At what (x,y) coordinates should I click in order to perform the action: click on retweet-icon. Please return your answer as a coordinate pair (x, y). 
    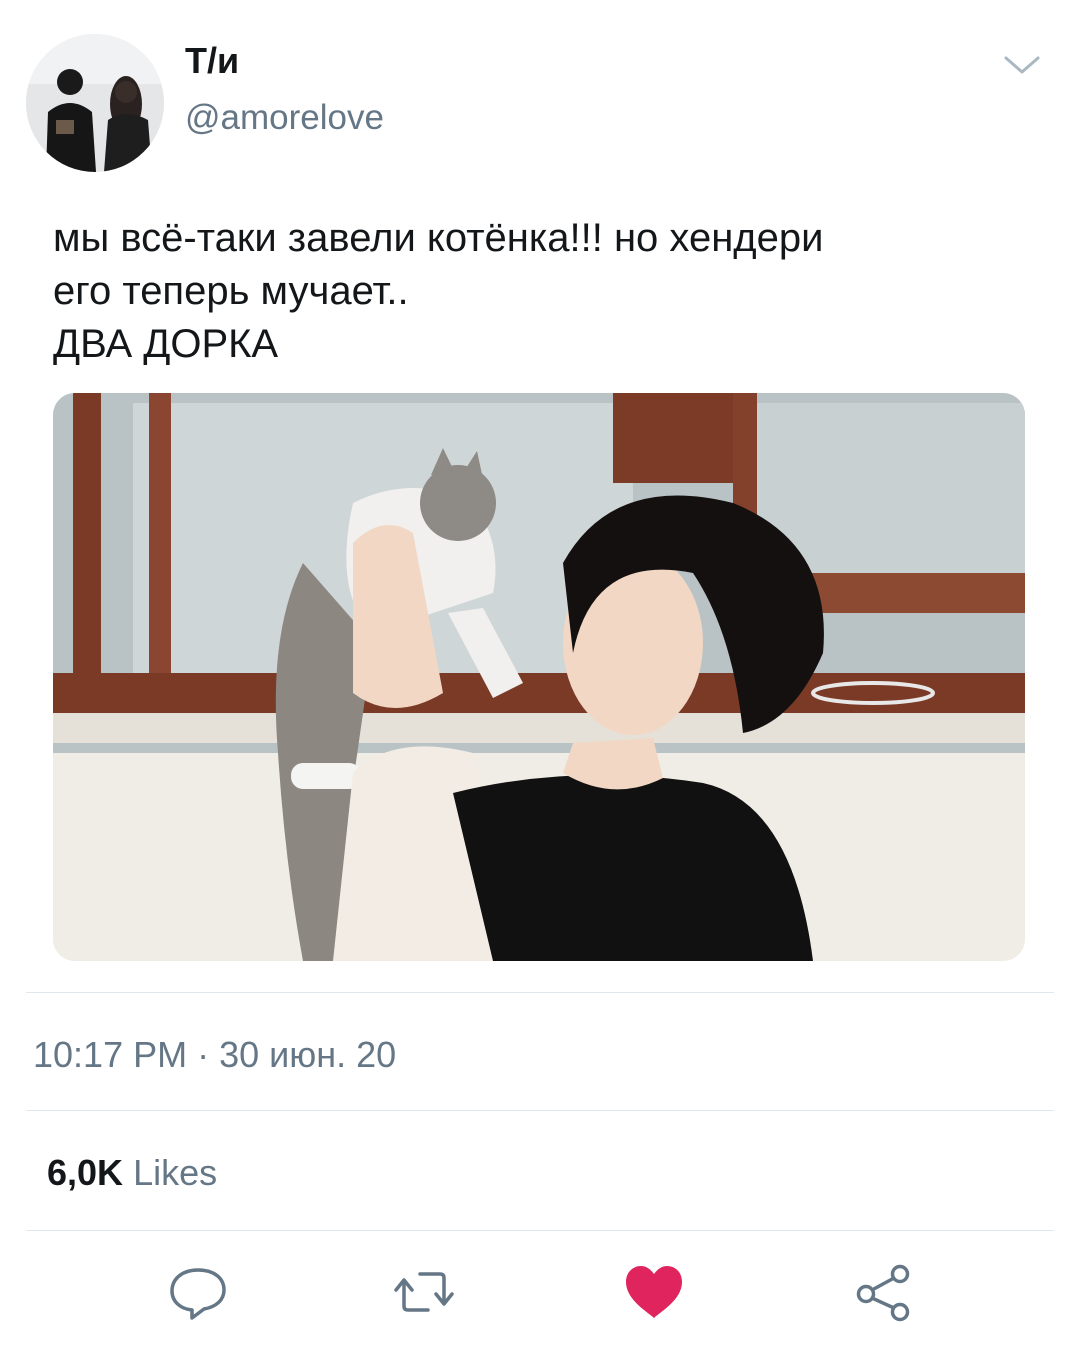
    Looking at the image, I should click on (424, 1292).